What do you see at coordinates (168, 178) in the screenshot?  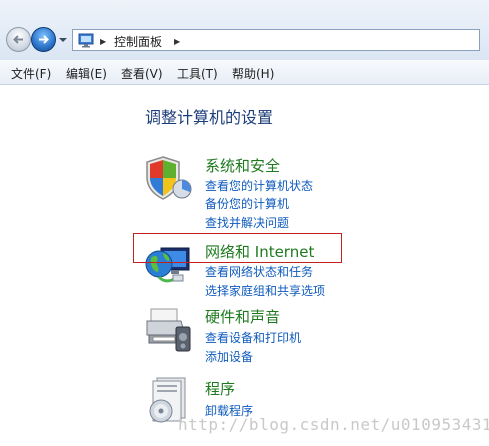 I see `shield-icon` at bounding box center [168, 178].